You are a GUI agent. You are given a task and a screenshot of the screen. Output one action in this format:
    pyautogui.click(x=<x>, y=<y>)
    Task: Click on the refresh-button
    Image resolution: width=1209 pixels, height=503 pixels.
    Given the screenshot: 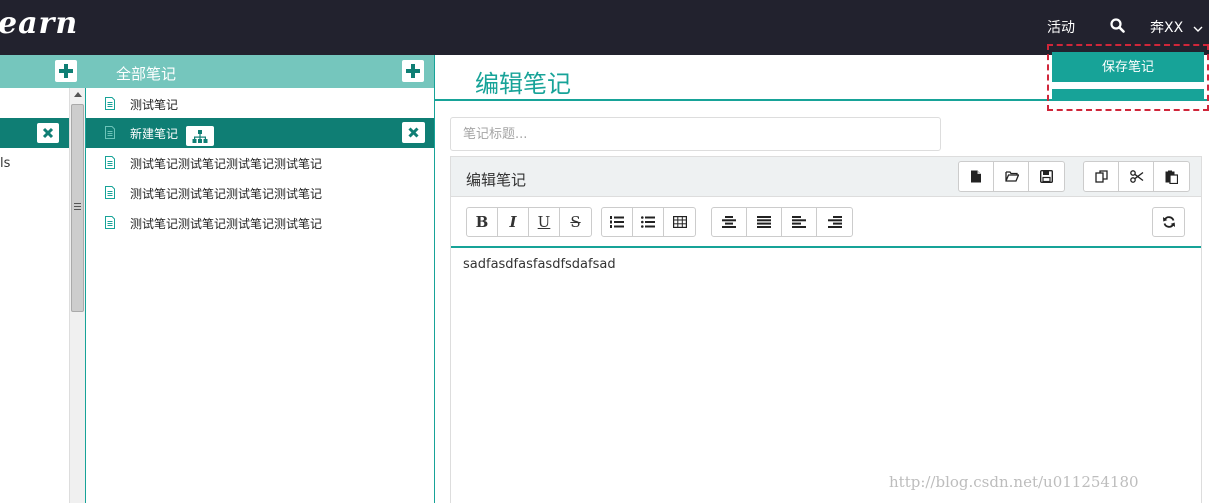 What is the action you would take?
    pyautogui.click(x=1168, y=222)
    